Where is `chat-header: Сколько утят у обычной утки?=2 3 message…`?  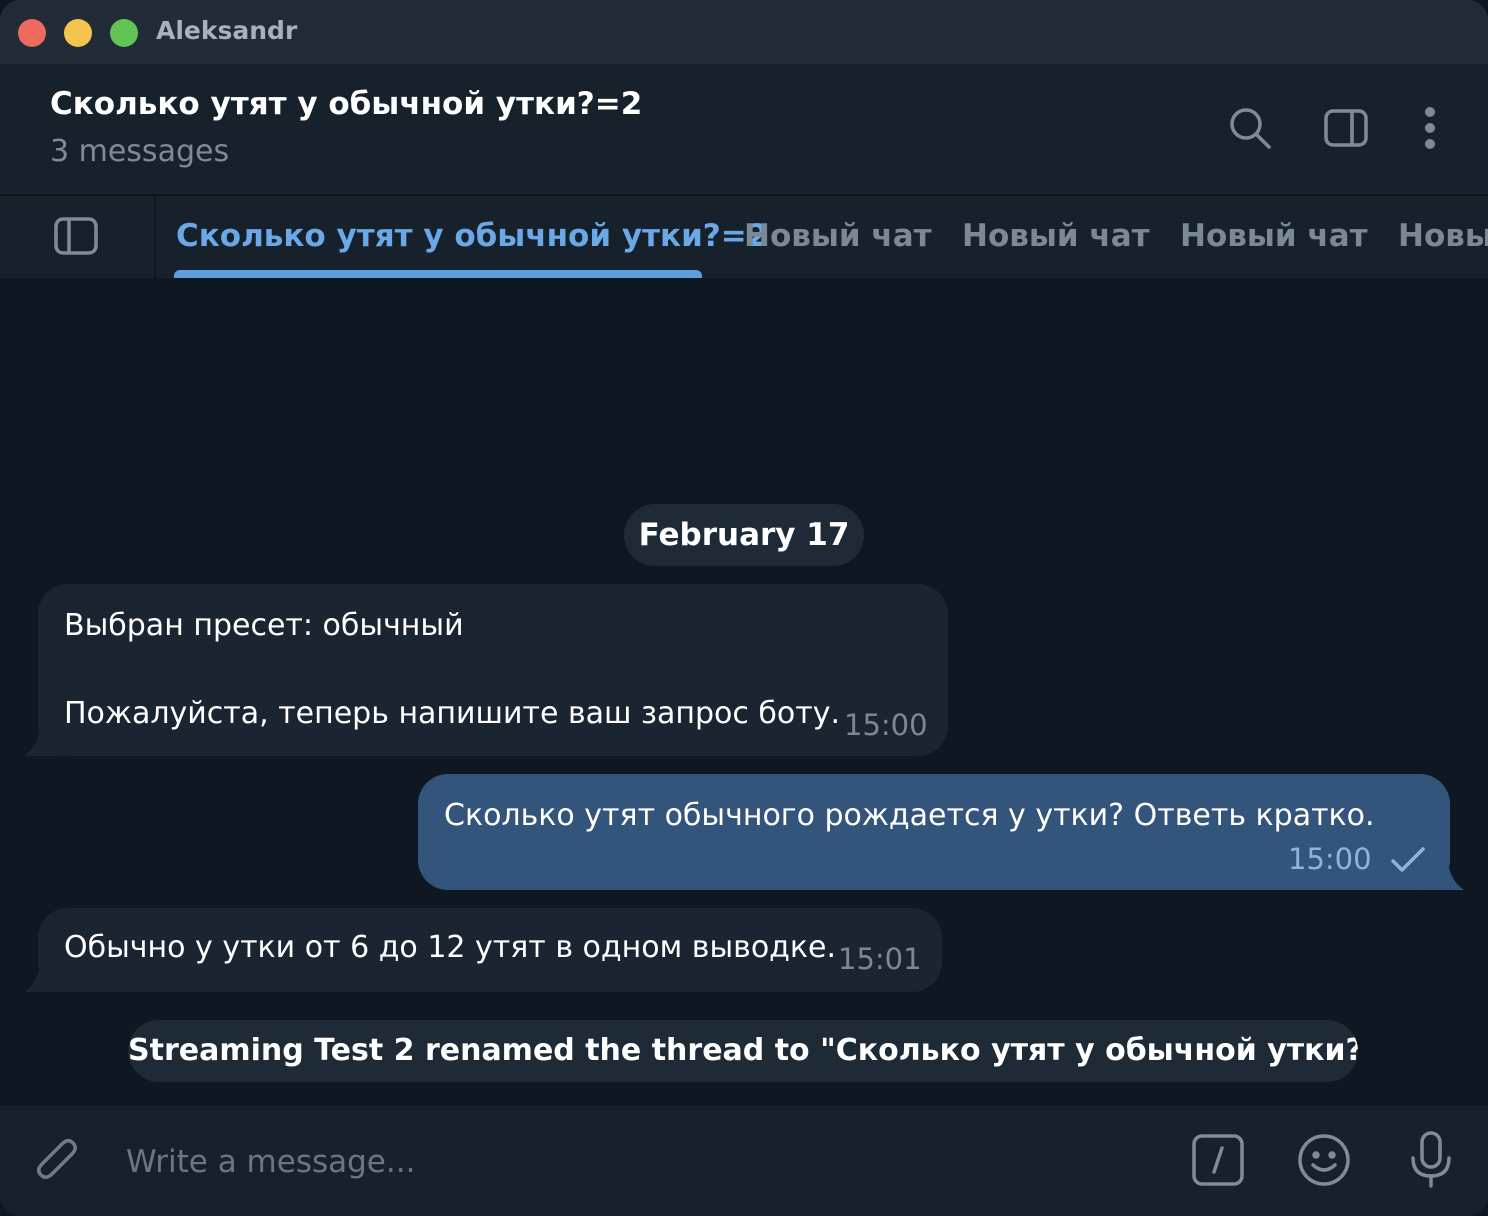
chat-header: Сколько утят у обычной утки?=2 3 message… is located at coordinates (744, 130).